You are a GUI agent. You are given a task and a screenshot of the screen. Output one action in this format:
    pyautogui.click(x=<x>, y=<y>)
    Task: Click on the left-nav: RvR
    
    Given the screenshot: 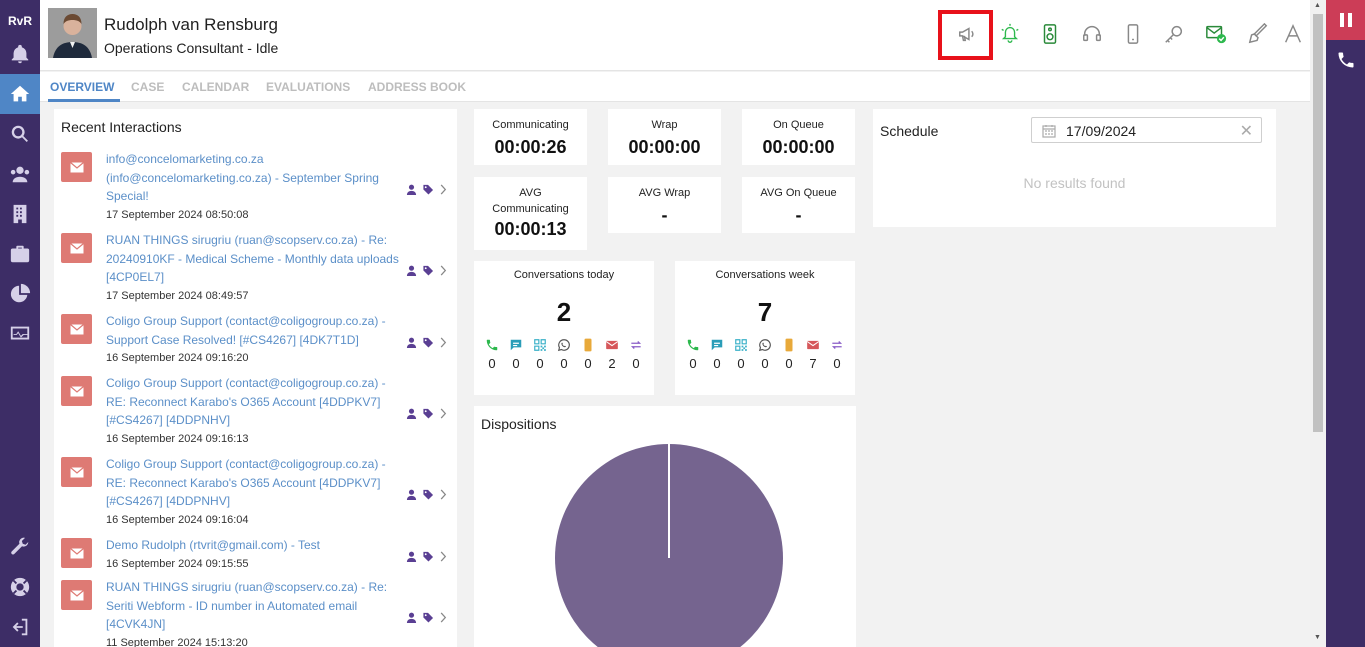 What is the action you would take?
    pyautogui.click(x=20, y=323)
    